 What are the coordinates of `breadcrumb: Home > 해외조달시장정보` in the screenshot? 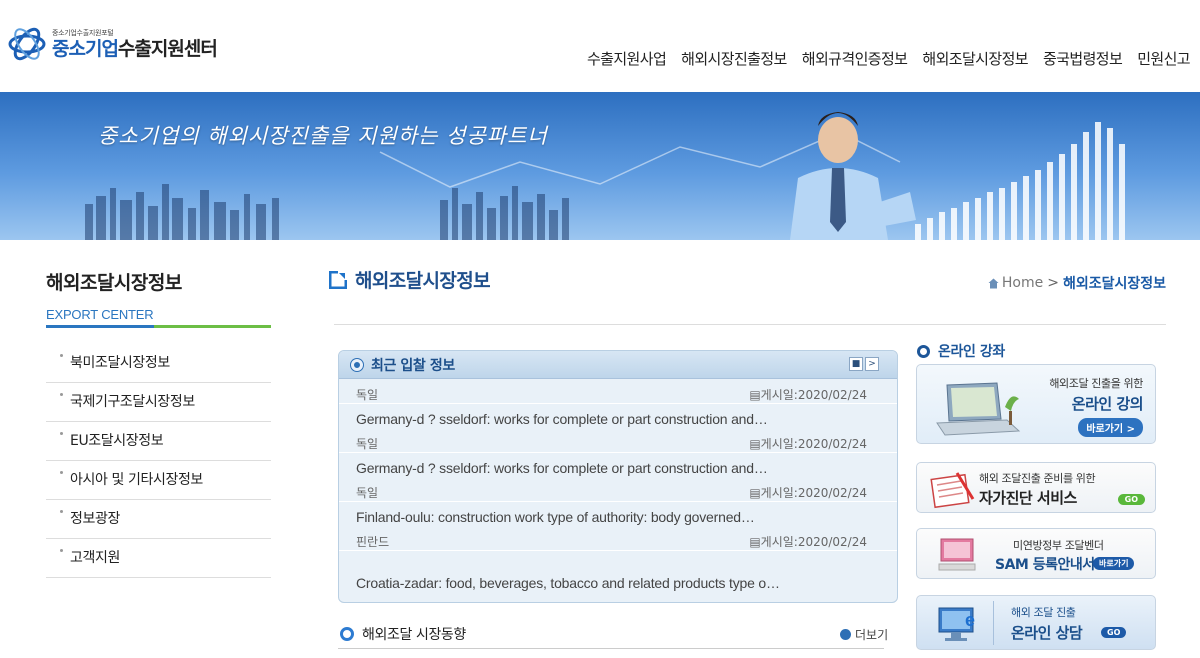 It's located at (1077, 283).